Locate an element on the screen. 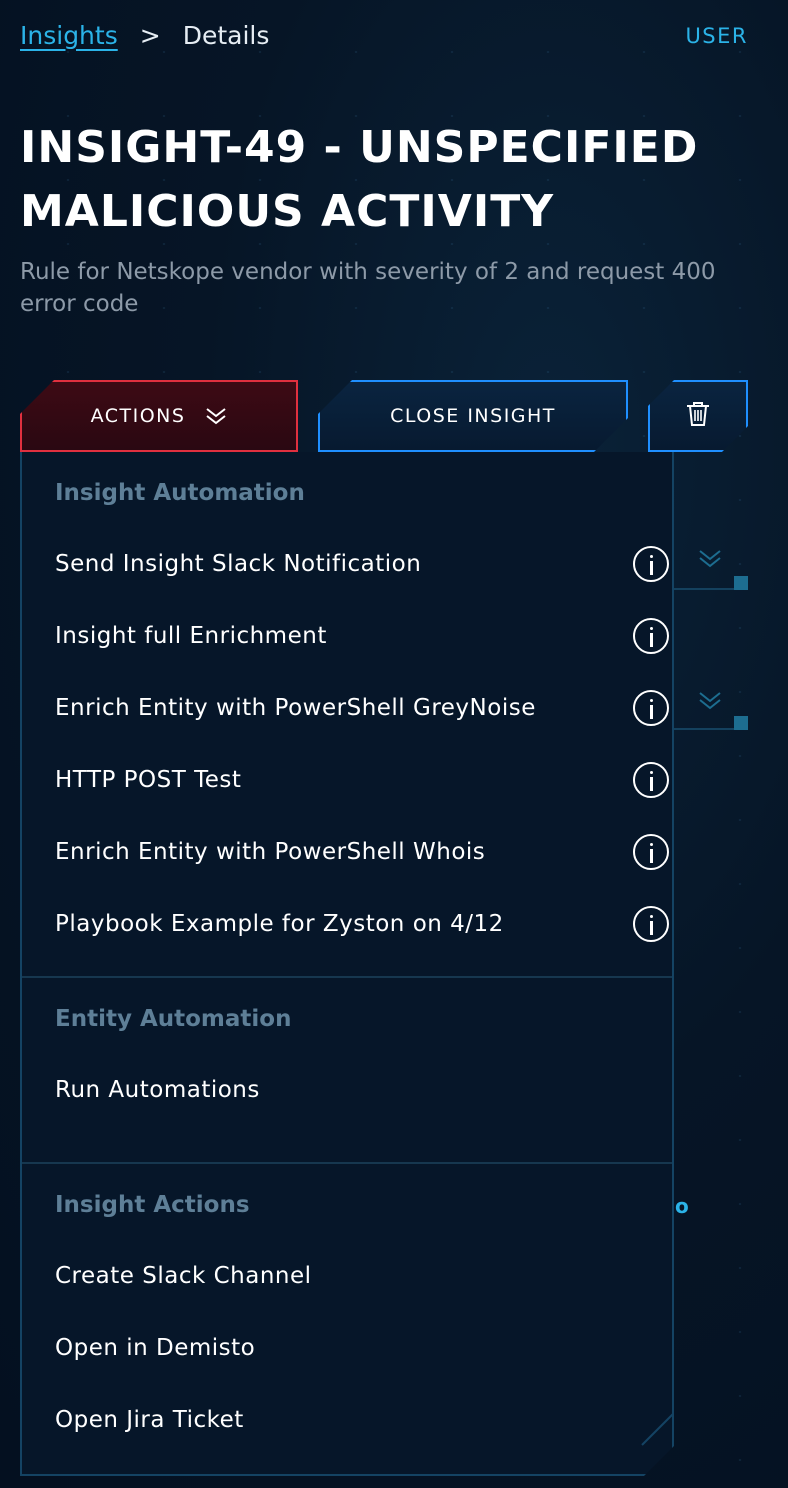 The height and width of the screenshot is (1488, 788). background-text-fragment: o is located at coordinates (682, 1206).